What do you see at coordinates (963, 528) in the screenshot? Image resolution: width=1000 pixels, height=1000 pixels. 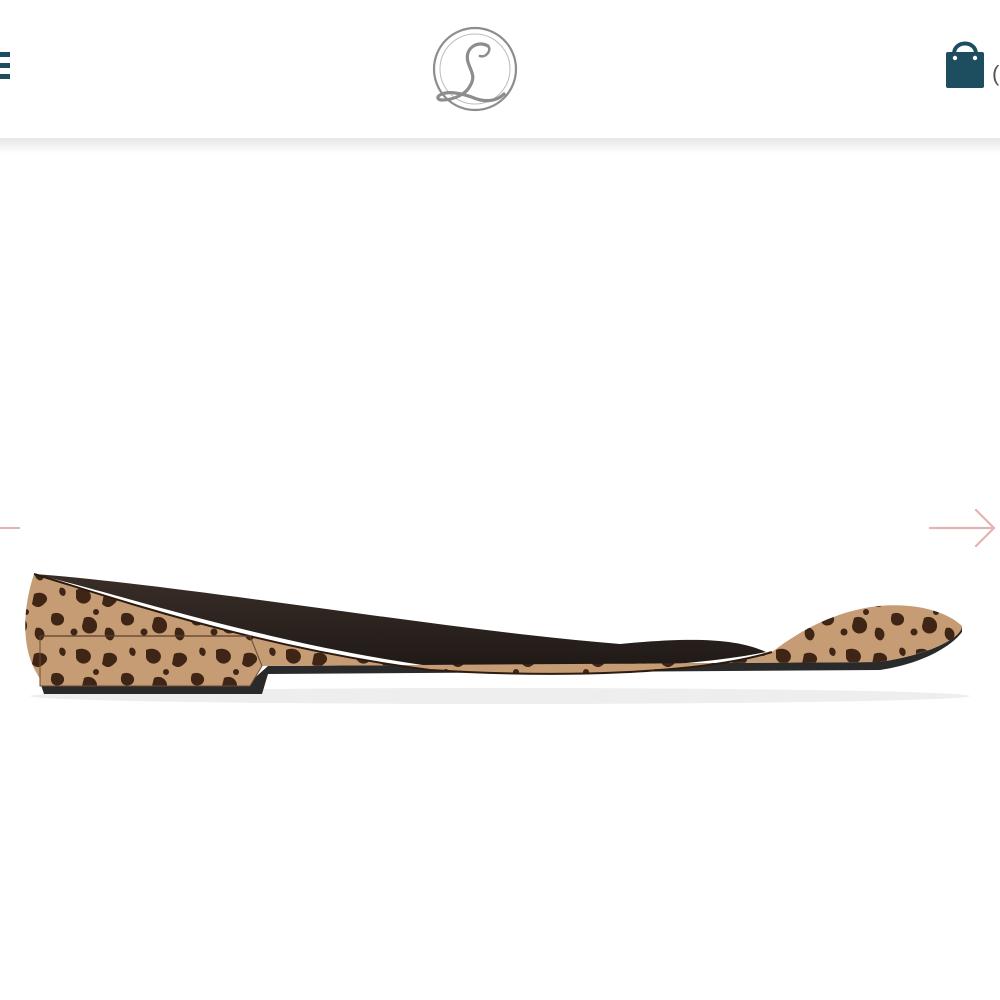 I see `arrow-right-icon` at bounding box center [963, 528].